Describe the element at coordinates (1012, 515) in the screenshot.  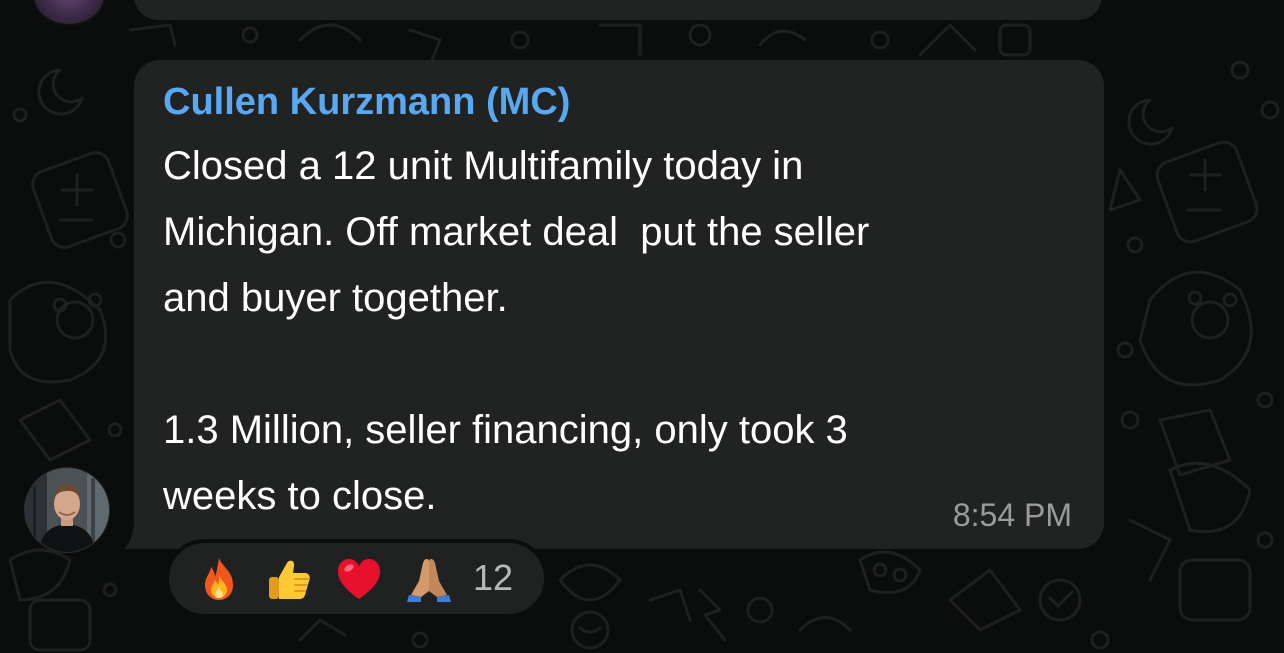
I see `message-timestamp: 8:54 PM` at that location.